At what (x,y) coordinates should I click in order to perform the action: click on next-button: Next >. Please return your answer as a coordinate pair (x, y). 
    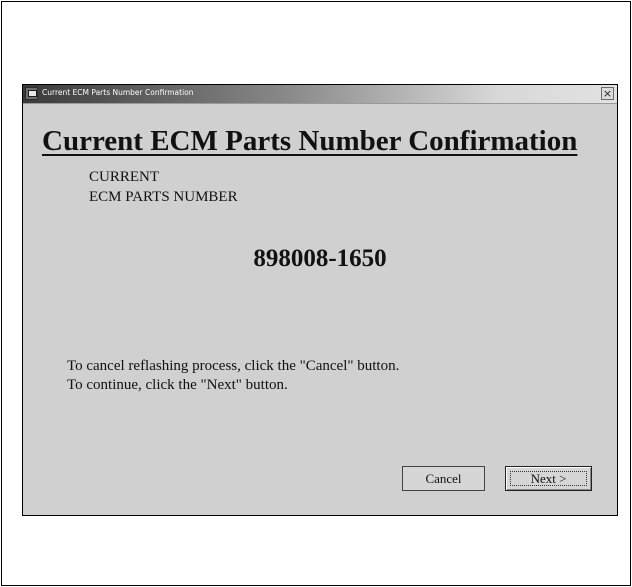
    Looking at the image, I should click on (548, 478).